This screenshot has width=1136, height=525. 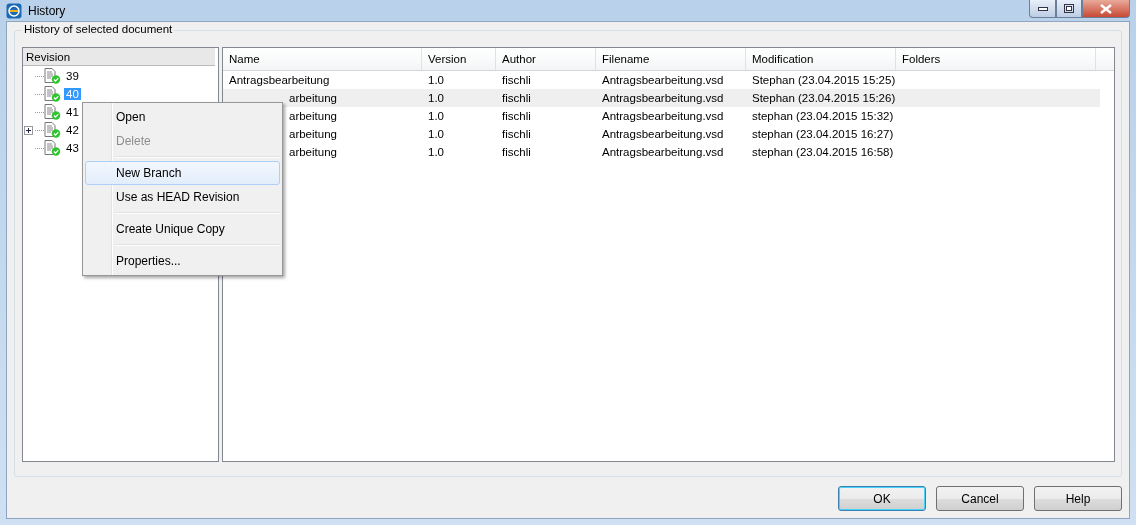 What do you see at coordinates (823, 98) in the screenshot?
I see `table-cell-text: Stephan (23.04.2015 15:26)` at bounding box center [823, 98].